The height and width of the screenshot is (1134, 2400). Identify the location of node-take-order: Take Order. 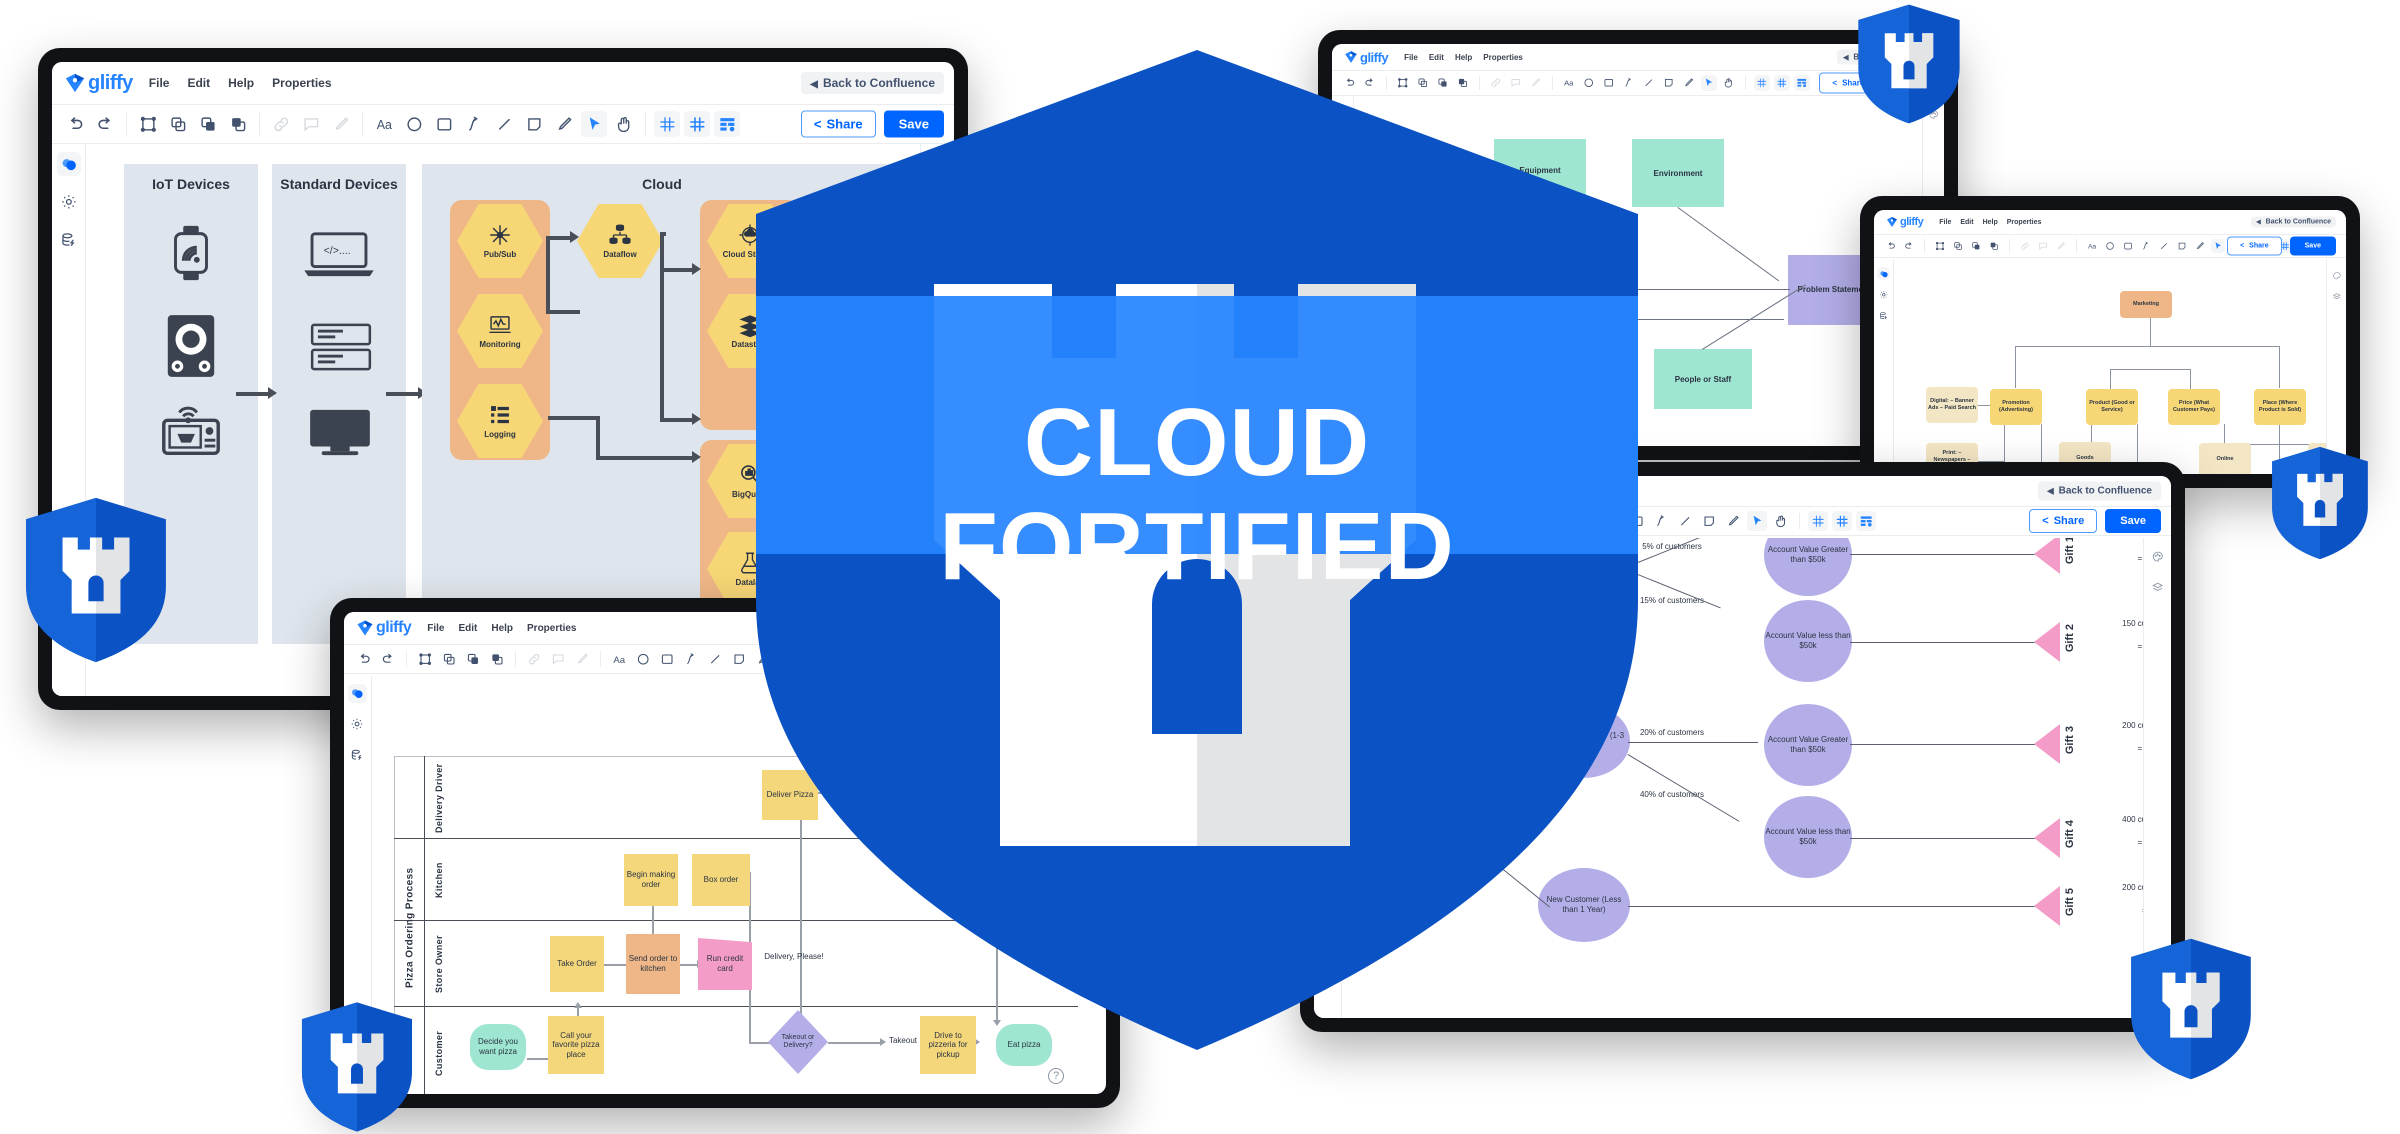
(577, 964).